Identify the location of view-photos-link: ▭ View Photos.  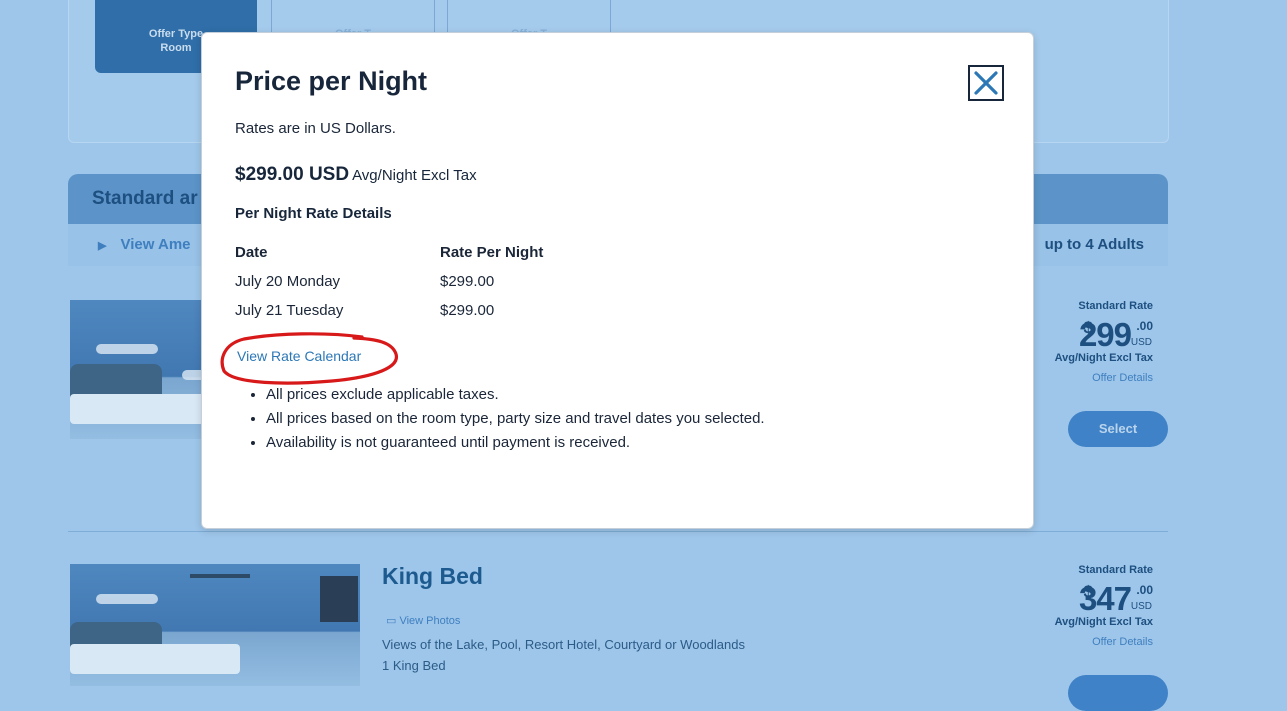
(423, 620).